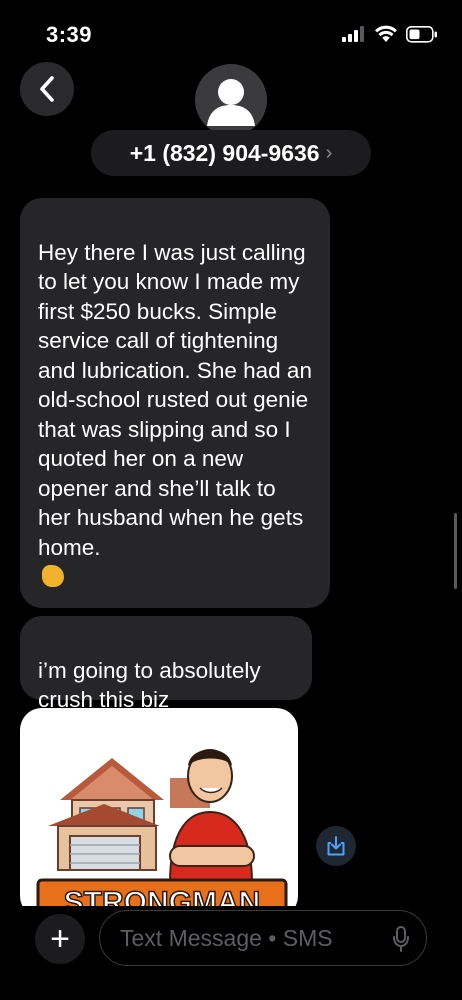  What do you see at coordinates (455, 551) in the screenshot?
I see `scrollbar` at bounding box center [455, 551].